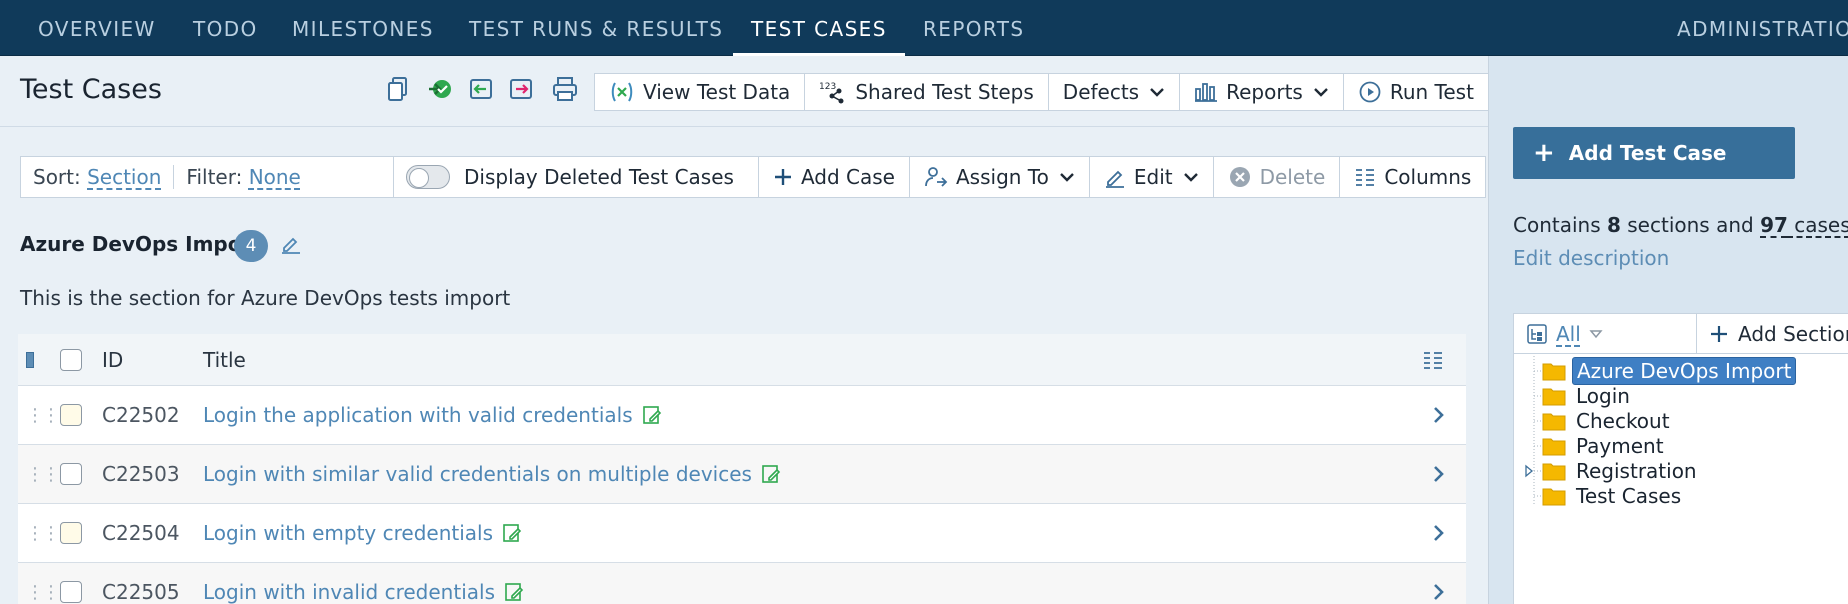  I want to click on tab-milestones: MILESTONES, so click(363, 28).